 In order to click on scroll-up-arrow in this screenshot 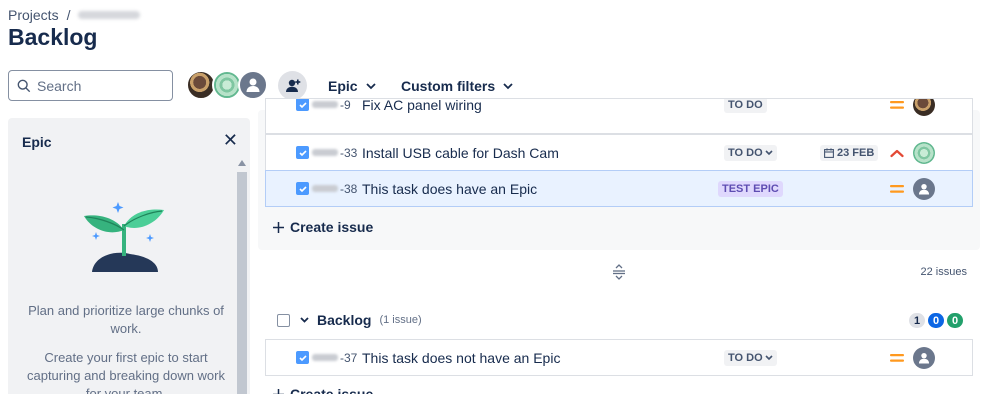, I will do `click(242, 163)`.